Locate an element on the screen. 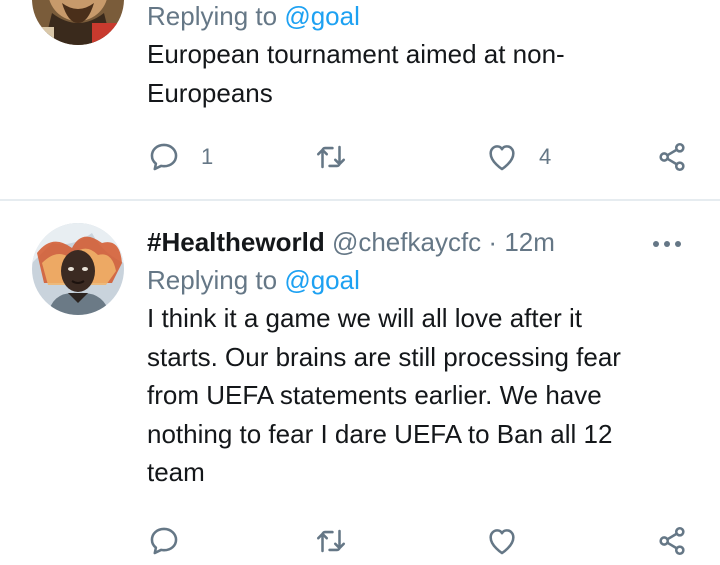 This screenshot has height=565, width=720. display-name: #Healtheworld is located at coordinates (236, 242).